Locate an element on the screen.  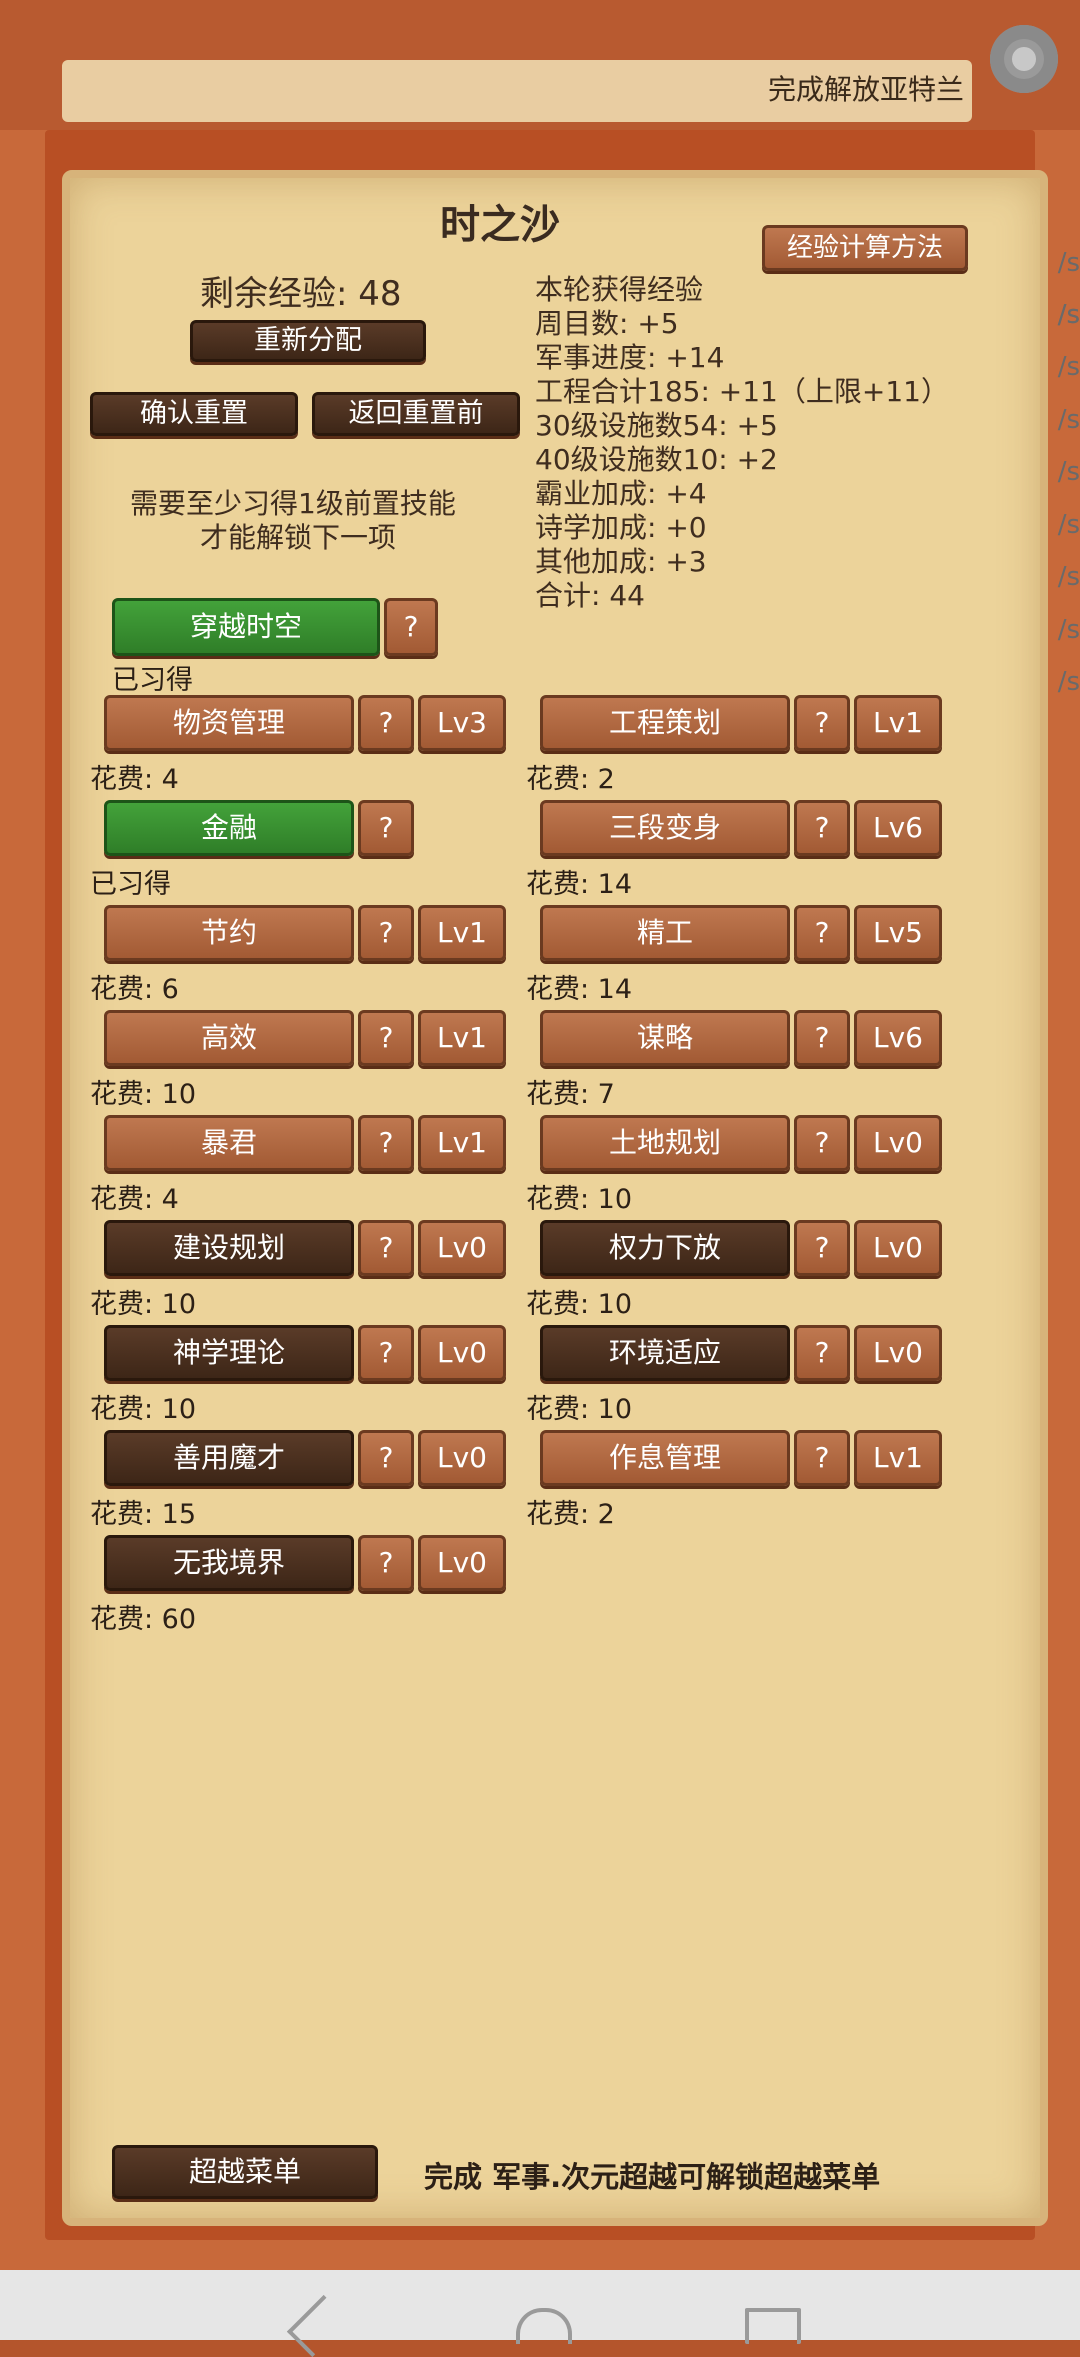
skill-root-button: 穿越时空 is located at coordinates (246, 627).